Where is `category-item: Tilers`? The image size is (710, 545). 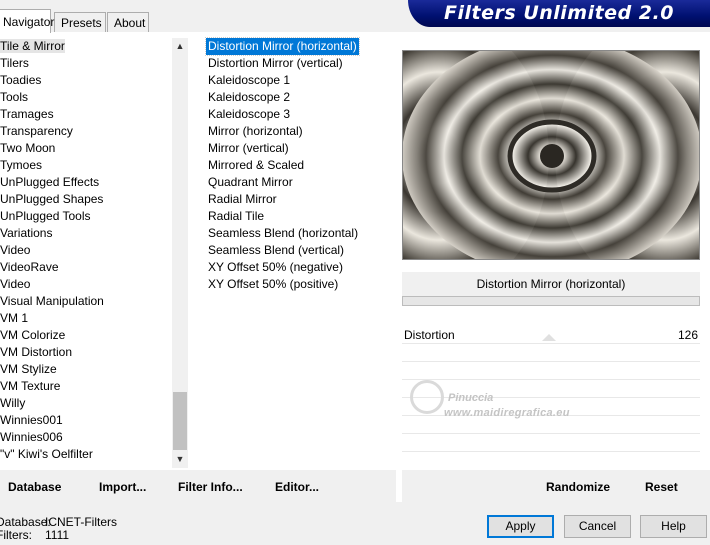
category-item: Tilers is located at coordinates (85, 63).